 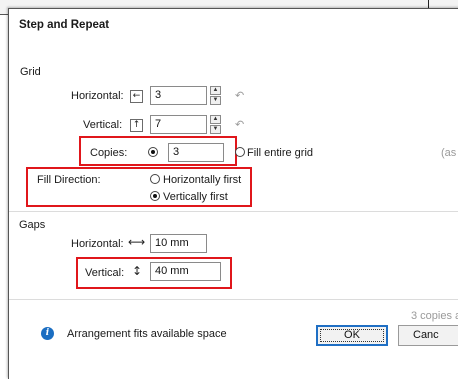 What do you see at coordinates (155, 196) in the screenshot?
I see `vertically-first-radio` at bounding box center [155, 196].